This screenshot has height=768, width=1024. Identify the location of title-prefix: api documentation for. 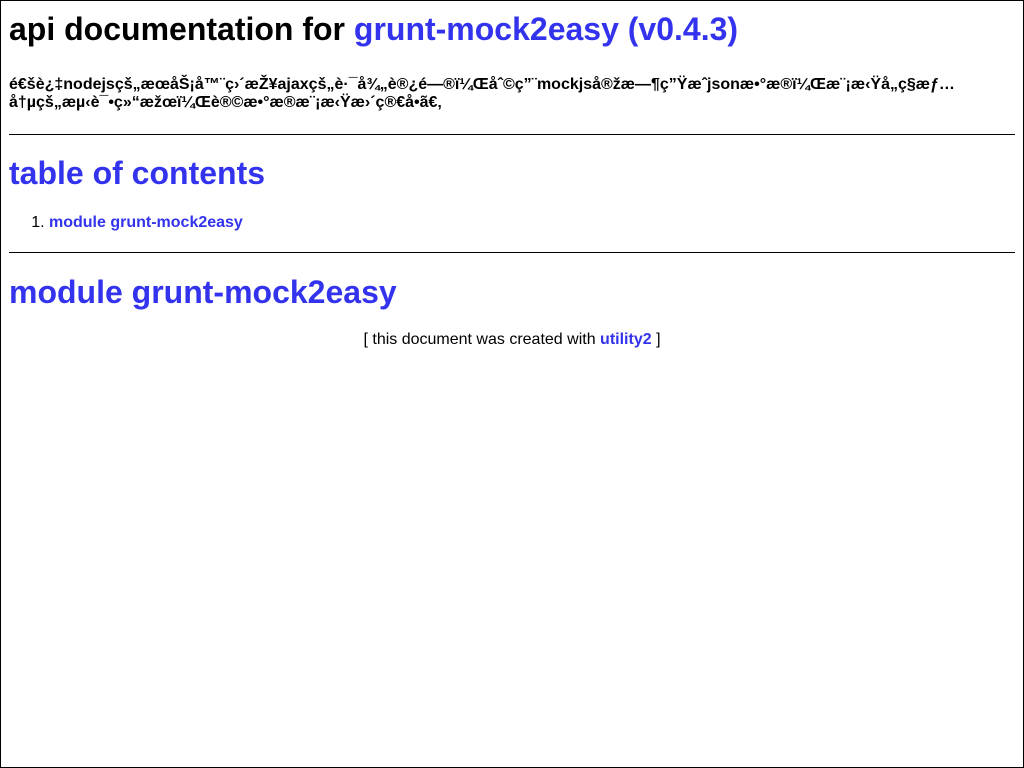
(177, 29).